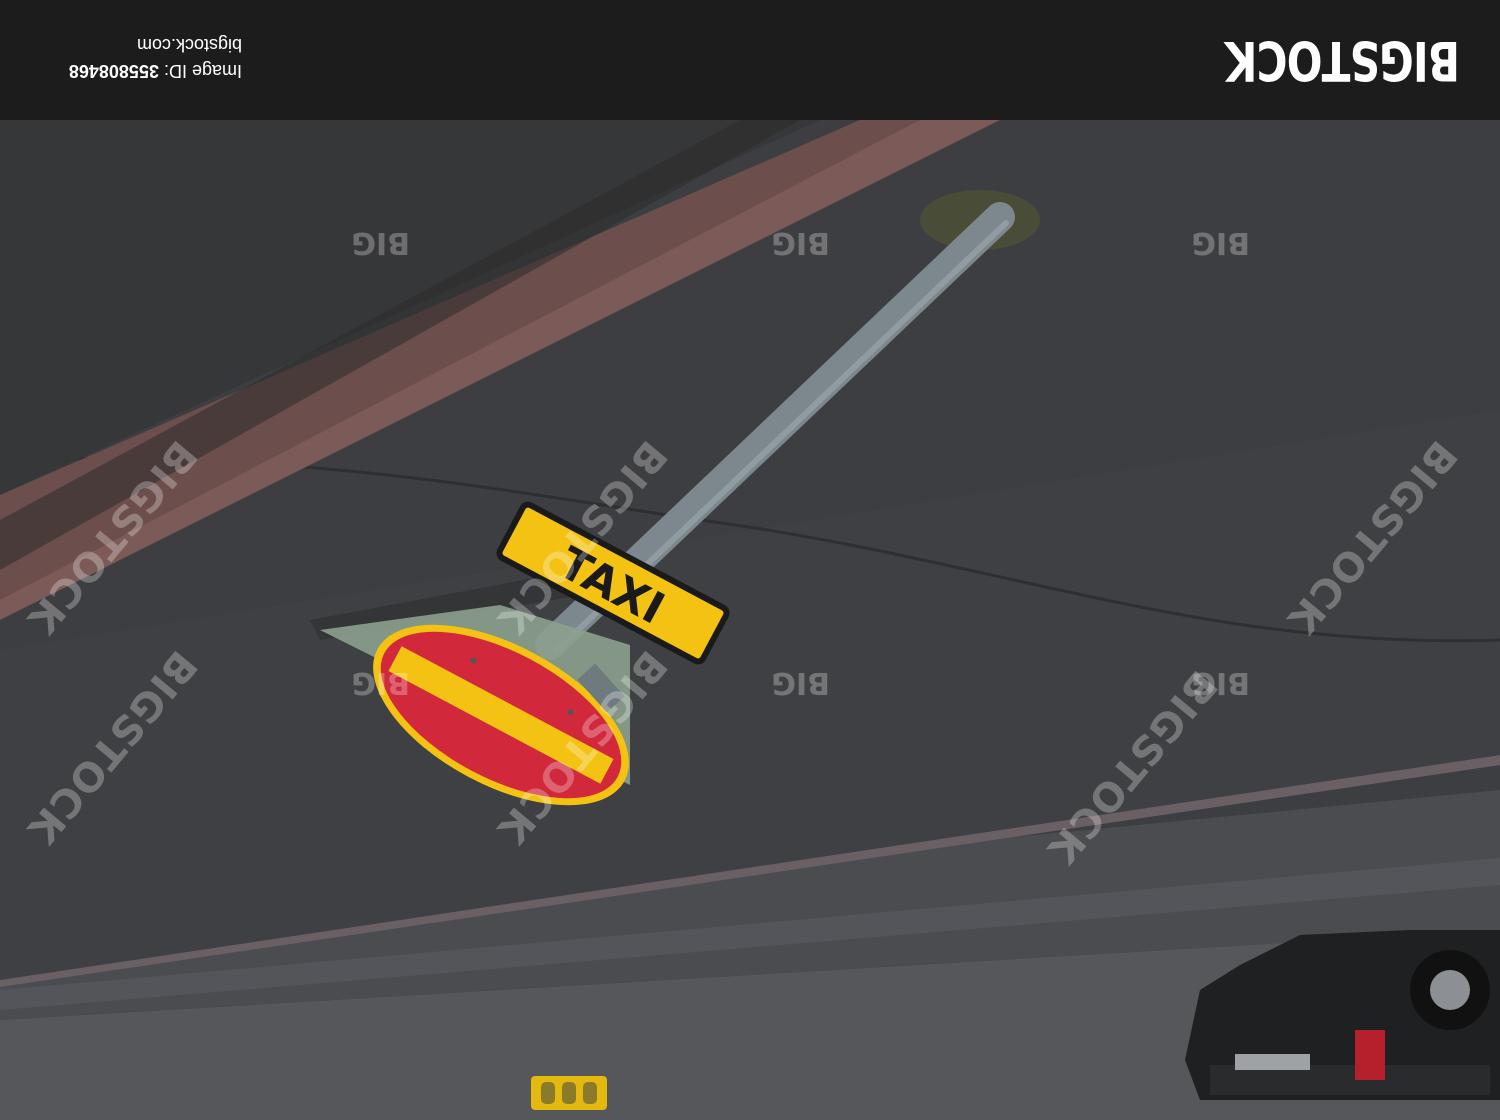 The width and height of the screenshot is (1500, 1120). I want to click on site-url: bigstock.com, so click(189, 45).